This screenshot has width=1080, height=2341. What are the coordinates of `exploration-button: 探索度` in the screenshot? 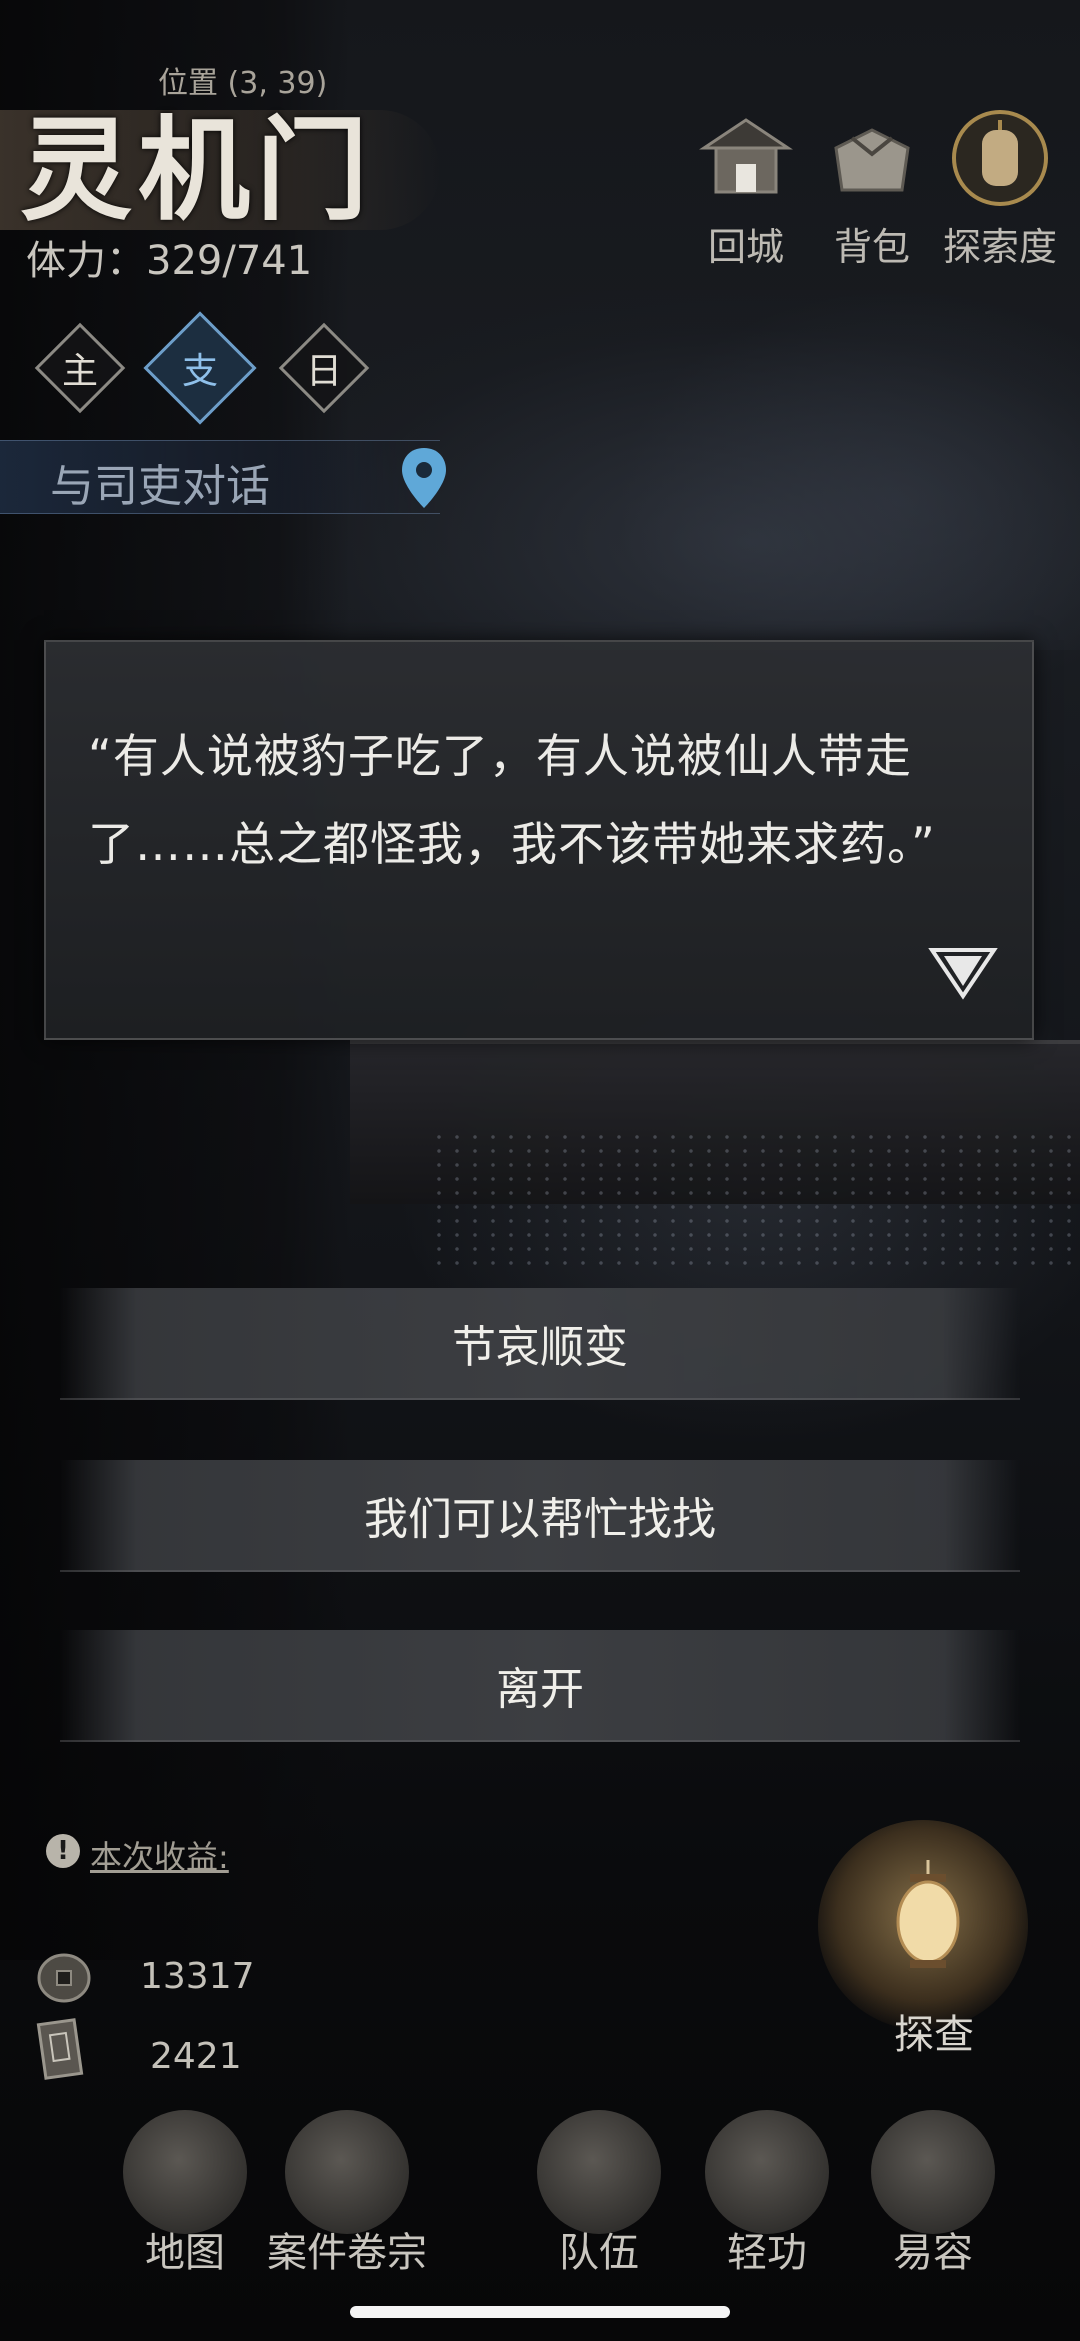 It's located at (1000, 188).